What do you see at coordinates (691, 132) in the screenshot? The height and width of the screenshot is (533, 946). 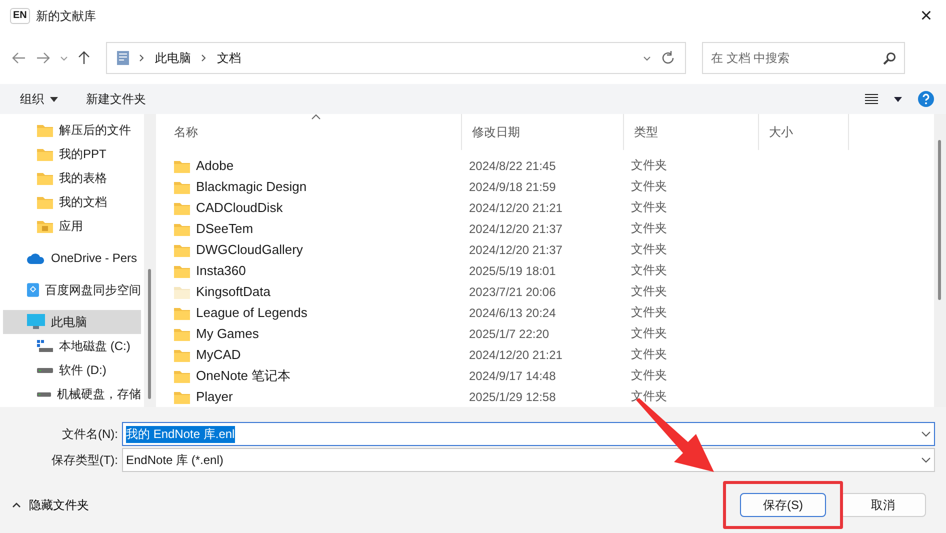 I see `column-header: 类型` at bounding box center [691, 132].